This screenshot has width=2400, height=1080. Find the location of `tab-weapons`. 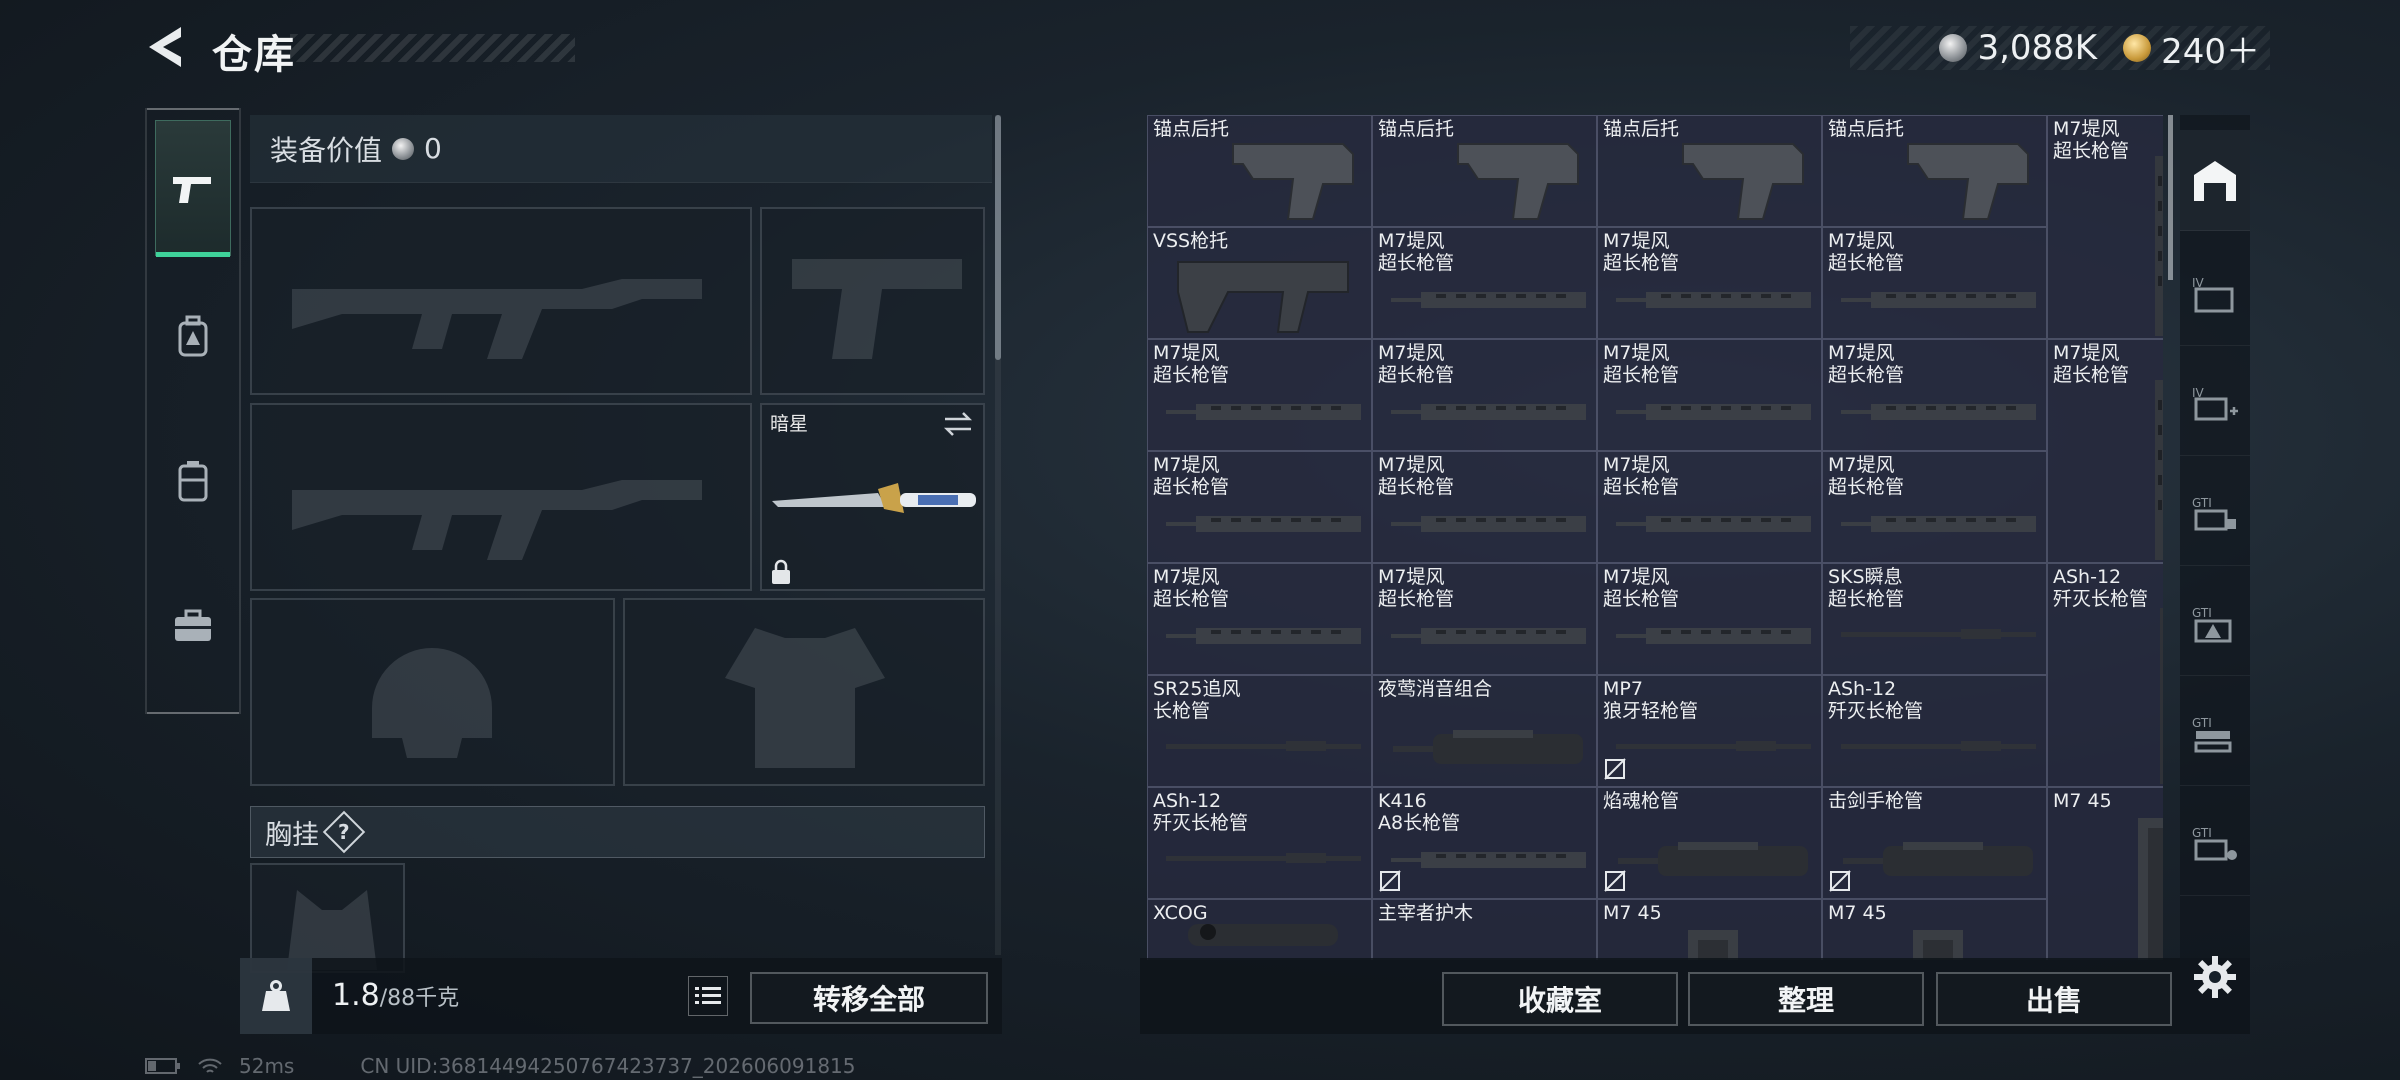

tab-weapons is located at coordinates (193, 188).